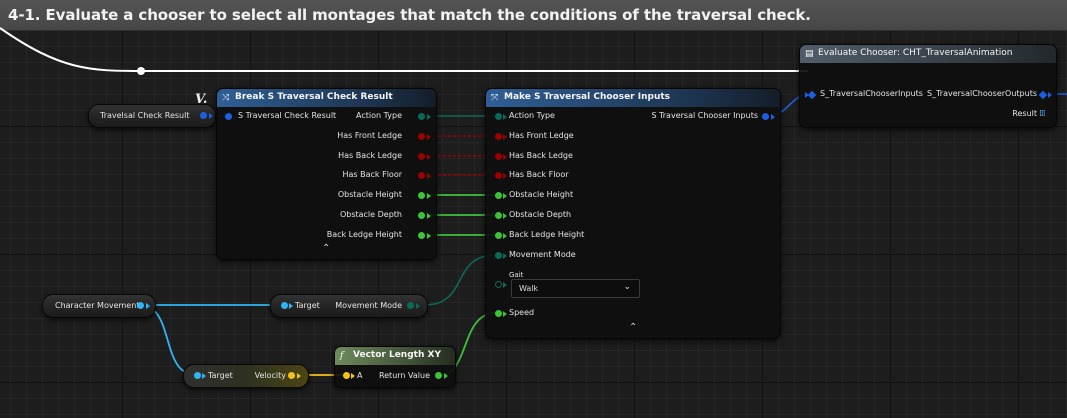 This screenshot has height=418, width=1067. I want to click on output-label-return-value: Return Value, so click(404, 375).